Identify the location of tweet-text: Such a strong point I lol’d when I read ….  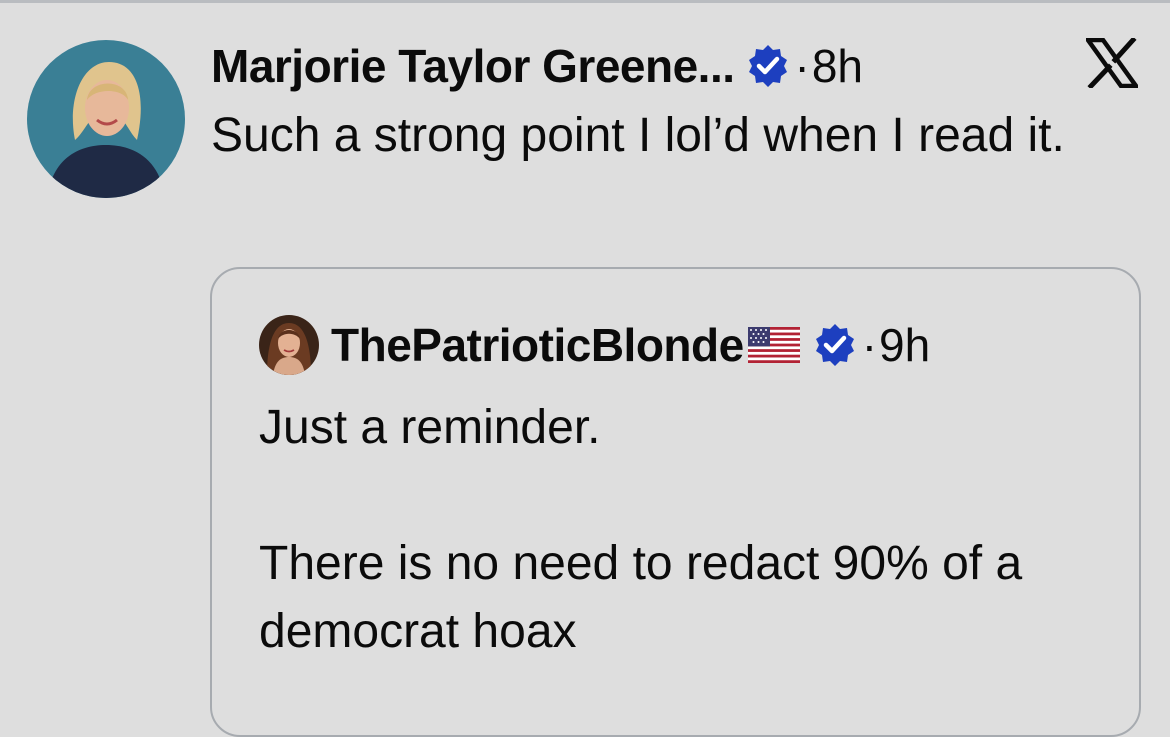
(638, 135).